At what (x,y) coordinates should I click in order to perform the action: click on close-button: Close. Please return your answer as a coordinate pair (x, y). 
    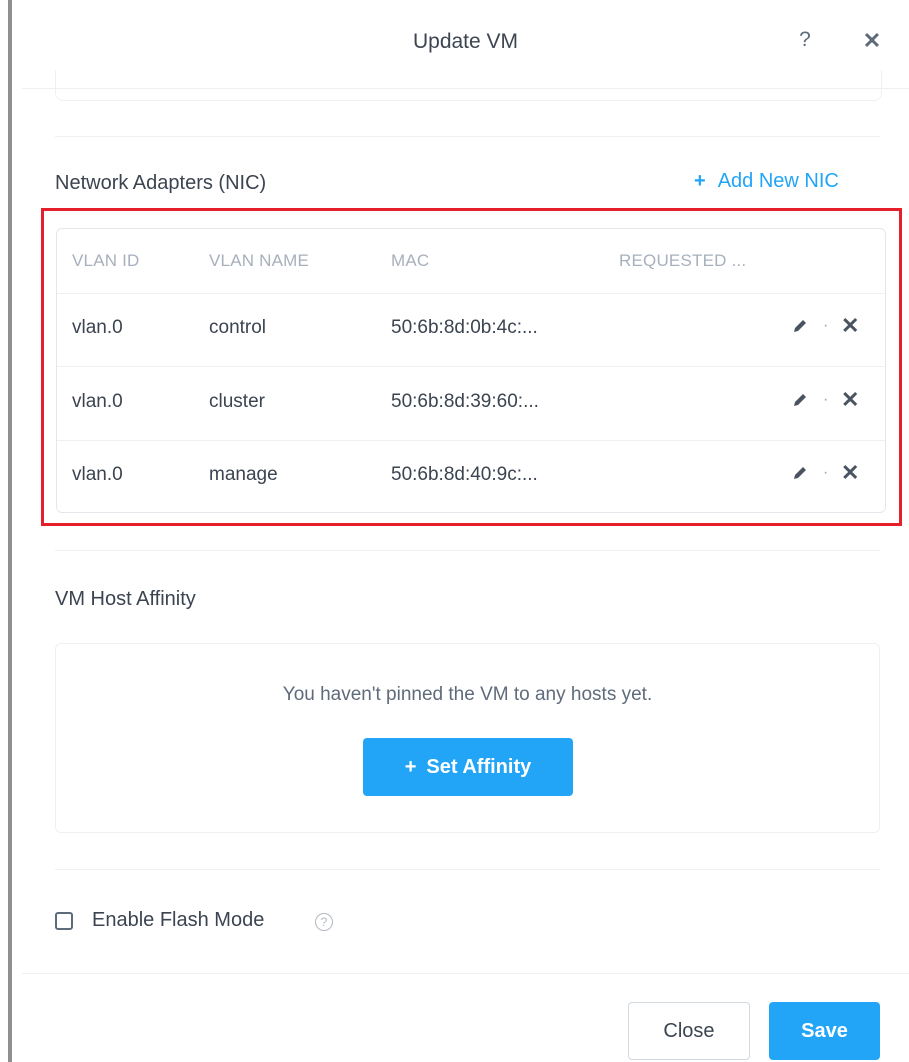
    Looking at the image, I should click on (689, 1031).